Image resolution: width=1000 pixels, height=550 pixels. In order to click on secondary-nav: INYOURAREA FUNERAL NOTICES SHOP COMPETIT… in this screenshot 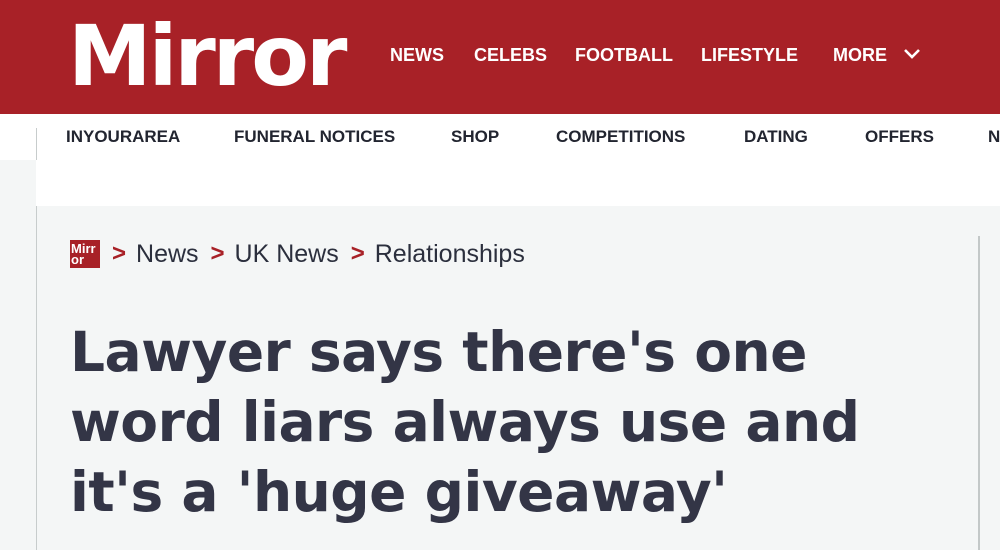, I will do `click(500, 137)`.